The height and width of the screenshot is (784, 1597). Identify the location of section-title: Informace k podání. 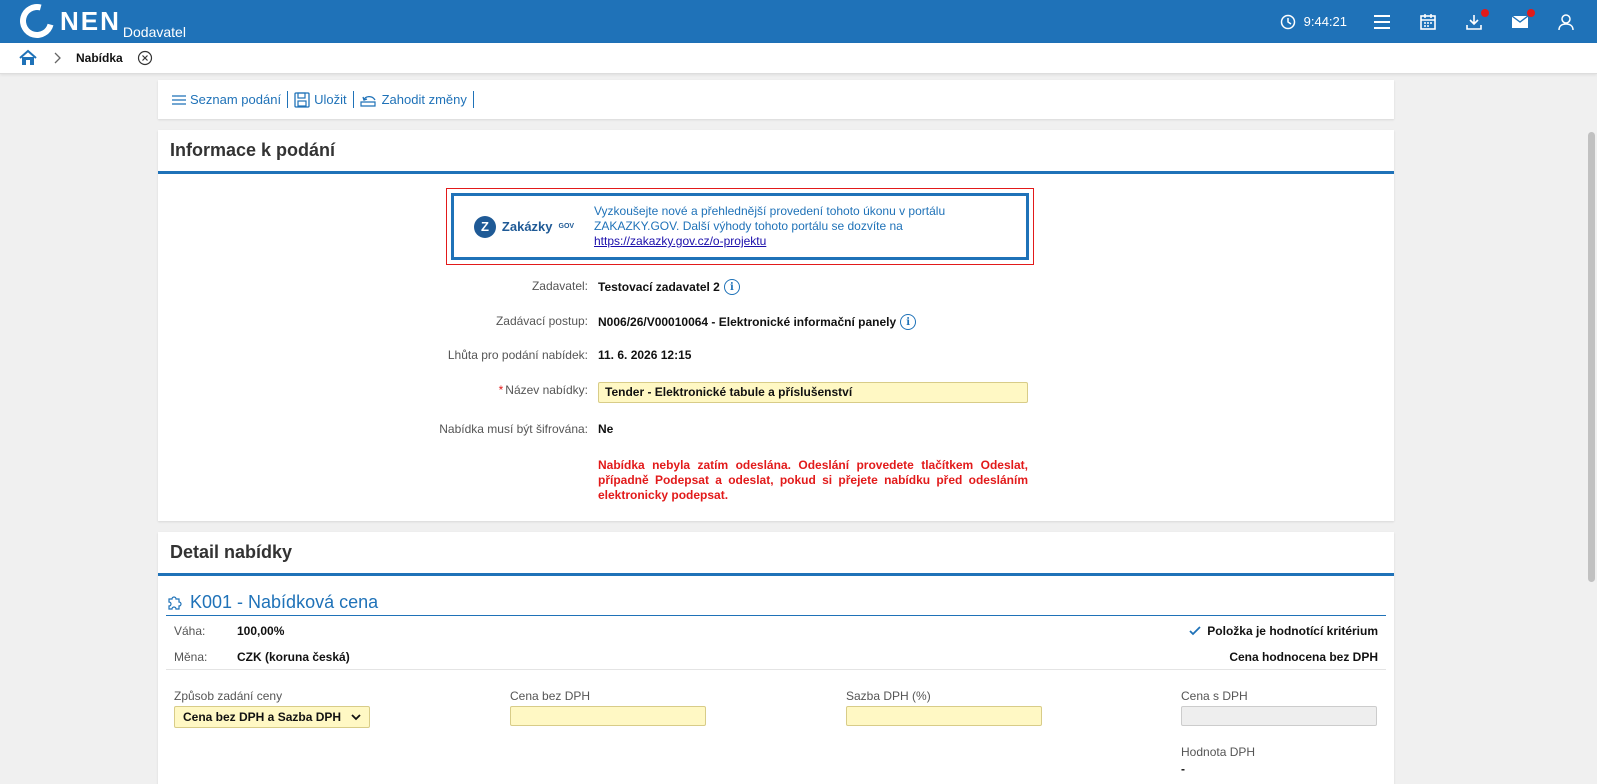
(776, 152).